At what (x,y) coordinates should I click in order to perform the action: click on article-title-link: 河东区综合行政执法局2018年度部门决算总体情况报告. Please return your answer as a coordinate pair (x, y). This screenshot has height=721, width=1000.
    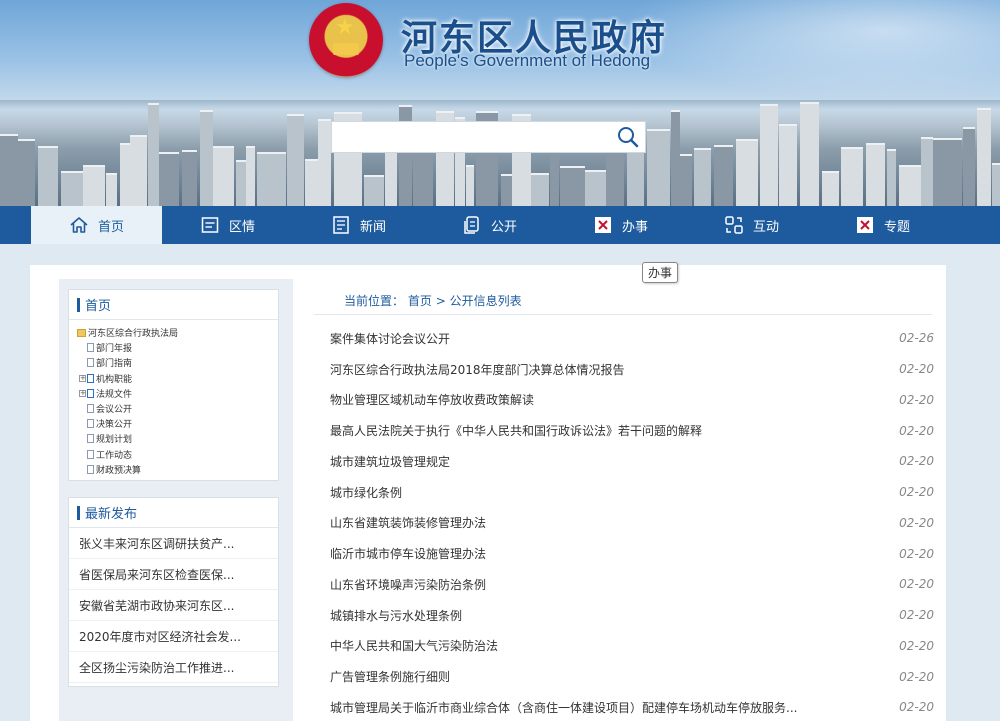
    Looking at the image, I should click on (477, 369).